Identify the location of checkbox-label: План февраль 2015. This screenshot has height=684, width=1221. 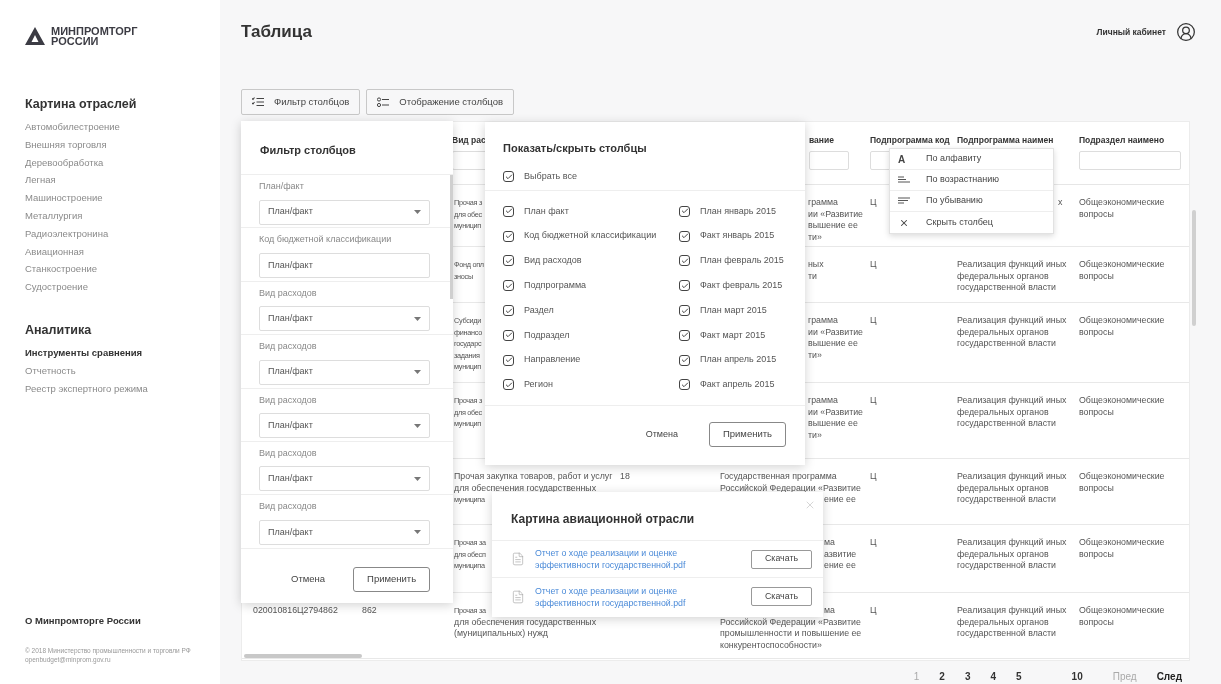
(742, 261).